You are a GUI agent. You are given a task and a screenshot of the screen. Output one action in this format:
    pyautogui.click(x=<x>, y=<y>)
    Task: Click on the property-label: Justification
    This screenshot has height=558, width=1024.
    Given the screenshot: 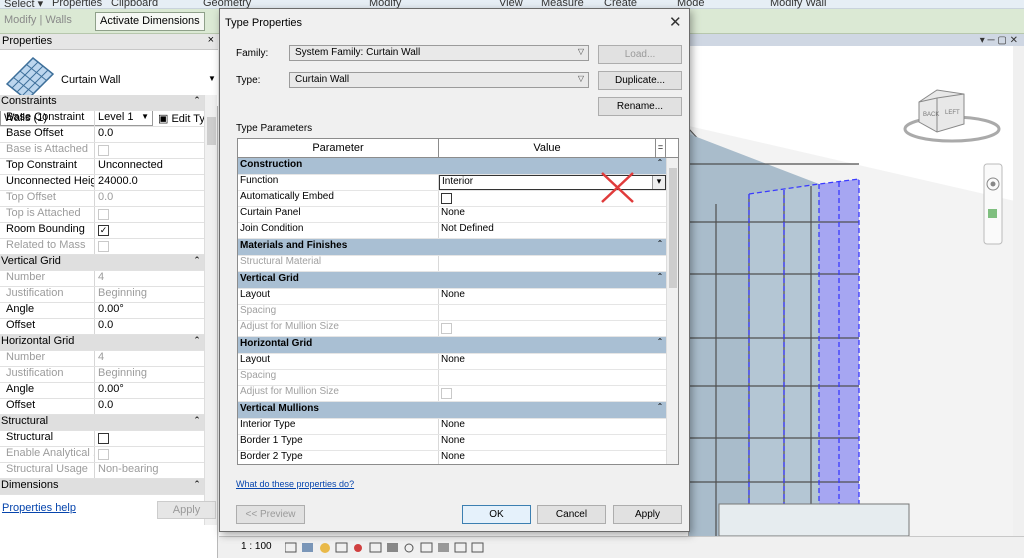 What is the action you would take?
    pyautogui.click(x=47, y=294)
    